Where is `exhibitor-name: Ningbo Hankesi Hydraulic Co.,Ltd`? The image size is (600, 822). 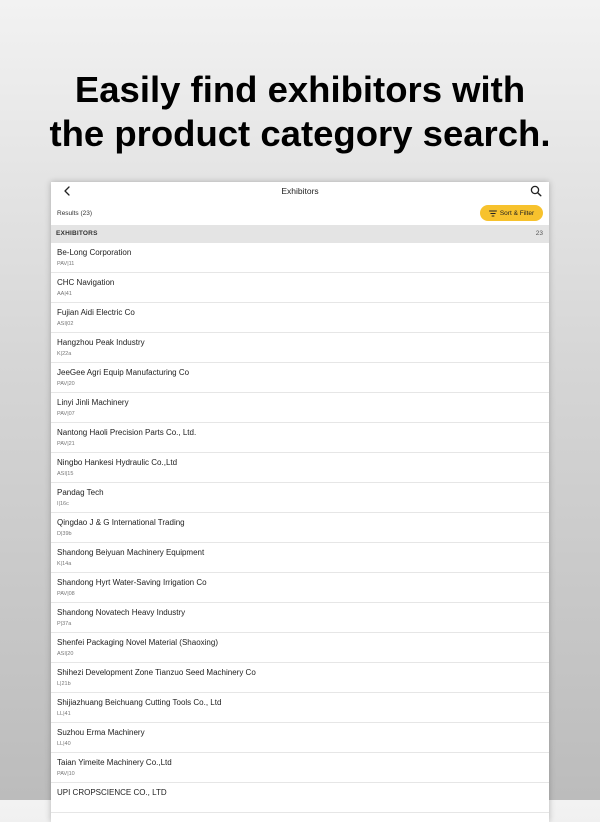
exhibitor-name: Ningbo Hankesi Hydraulic Co.,Ltd is located at coordinates (117, 462).